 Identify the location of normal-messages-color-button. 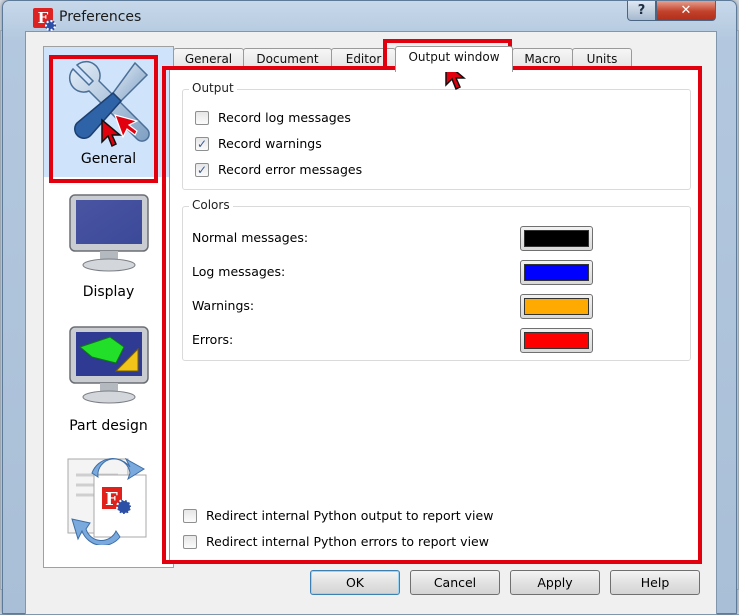
(556, 238).